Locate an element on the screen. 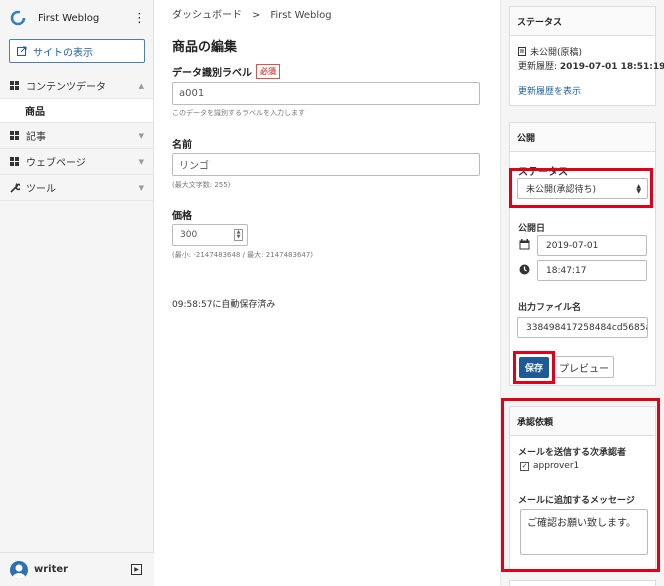 This screenshot has height=586, width=664. publish-time-input: 18:47:17 is located at coordinates (592, 270).